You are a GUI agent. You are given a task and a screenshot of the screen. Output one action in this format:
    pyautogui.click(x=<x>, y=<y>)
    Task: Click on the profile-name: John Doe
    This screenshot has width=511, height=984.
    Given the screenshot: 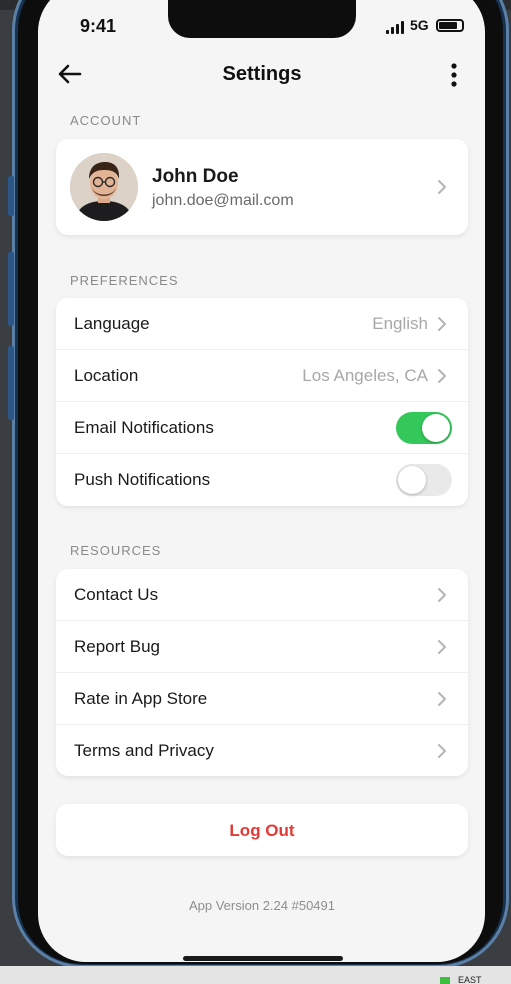 What is the action you would take?
    pyautogui.click(x=195, y=176)
    